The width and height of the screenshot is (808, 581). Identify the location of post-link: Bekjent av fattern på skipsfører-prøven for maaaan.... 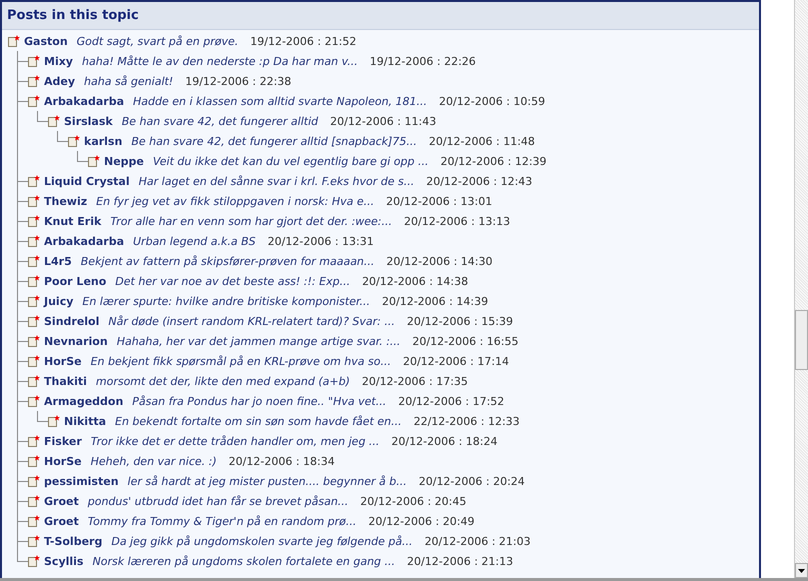
(227, 261).